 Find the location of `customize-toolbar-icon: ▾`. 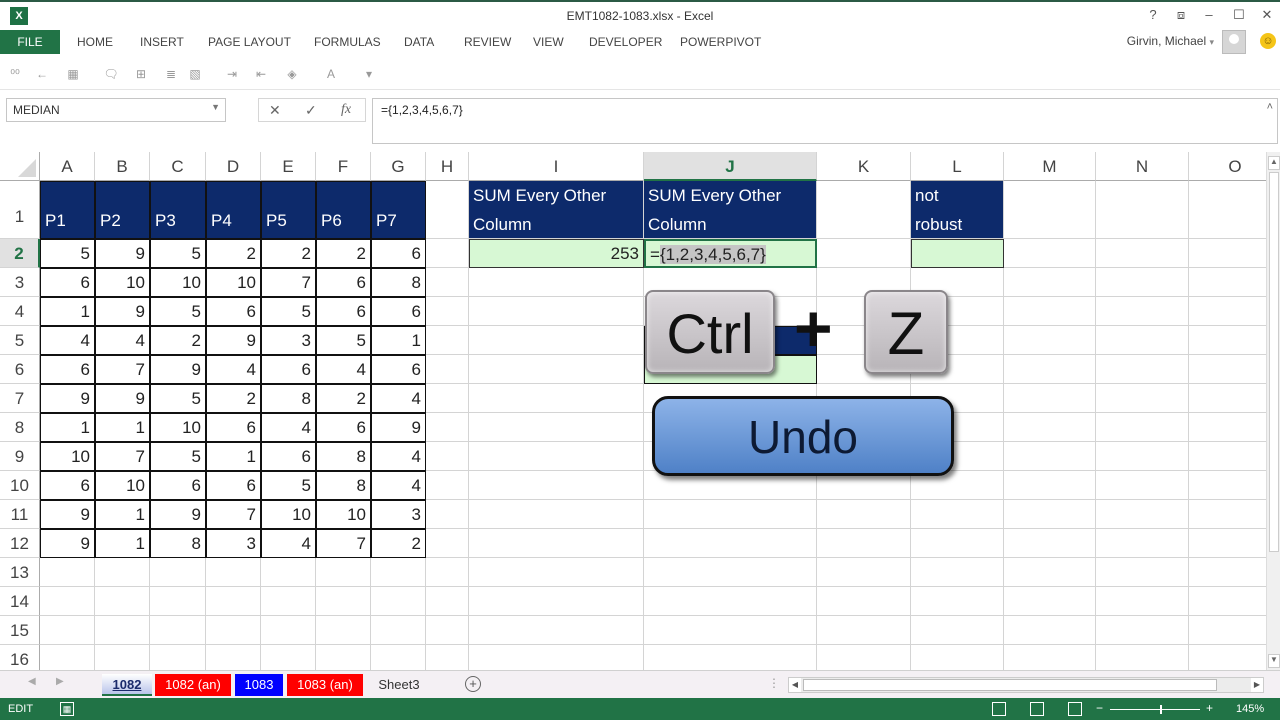

customize-toolbar-icon: ▾ is located at coordinates (369, 74).